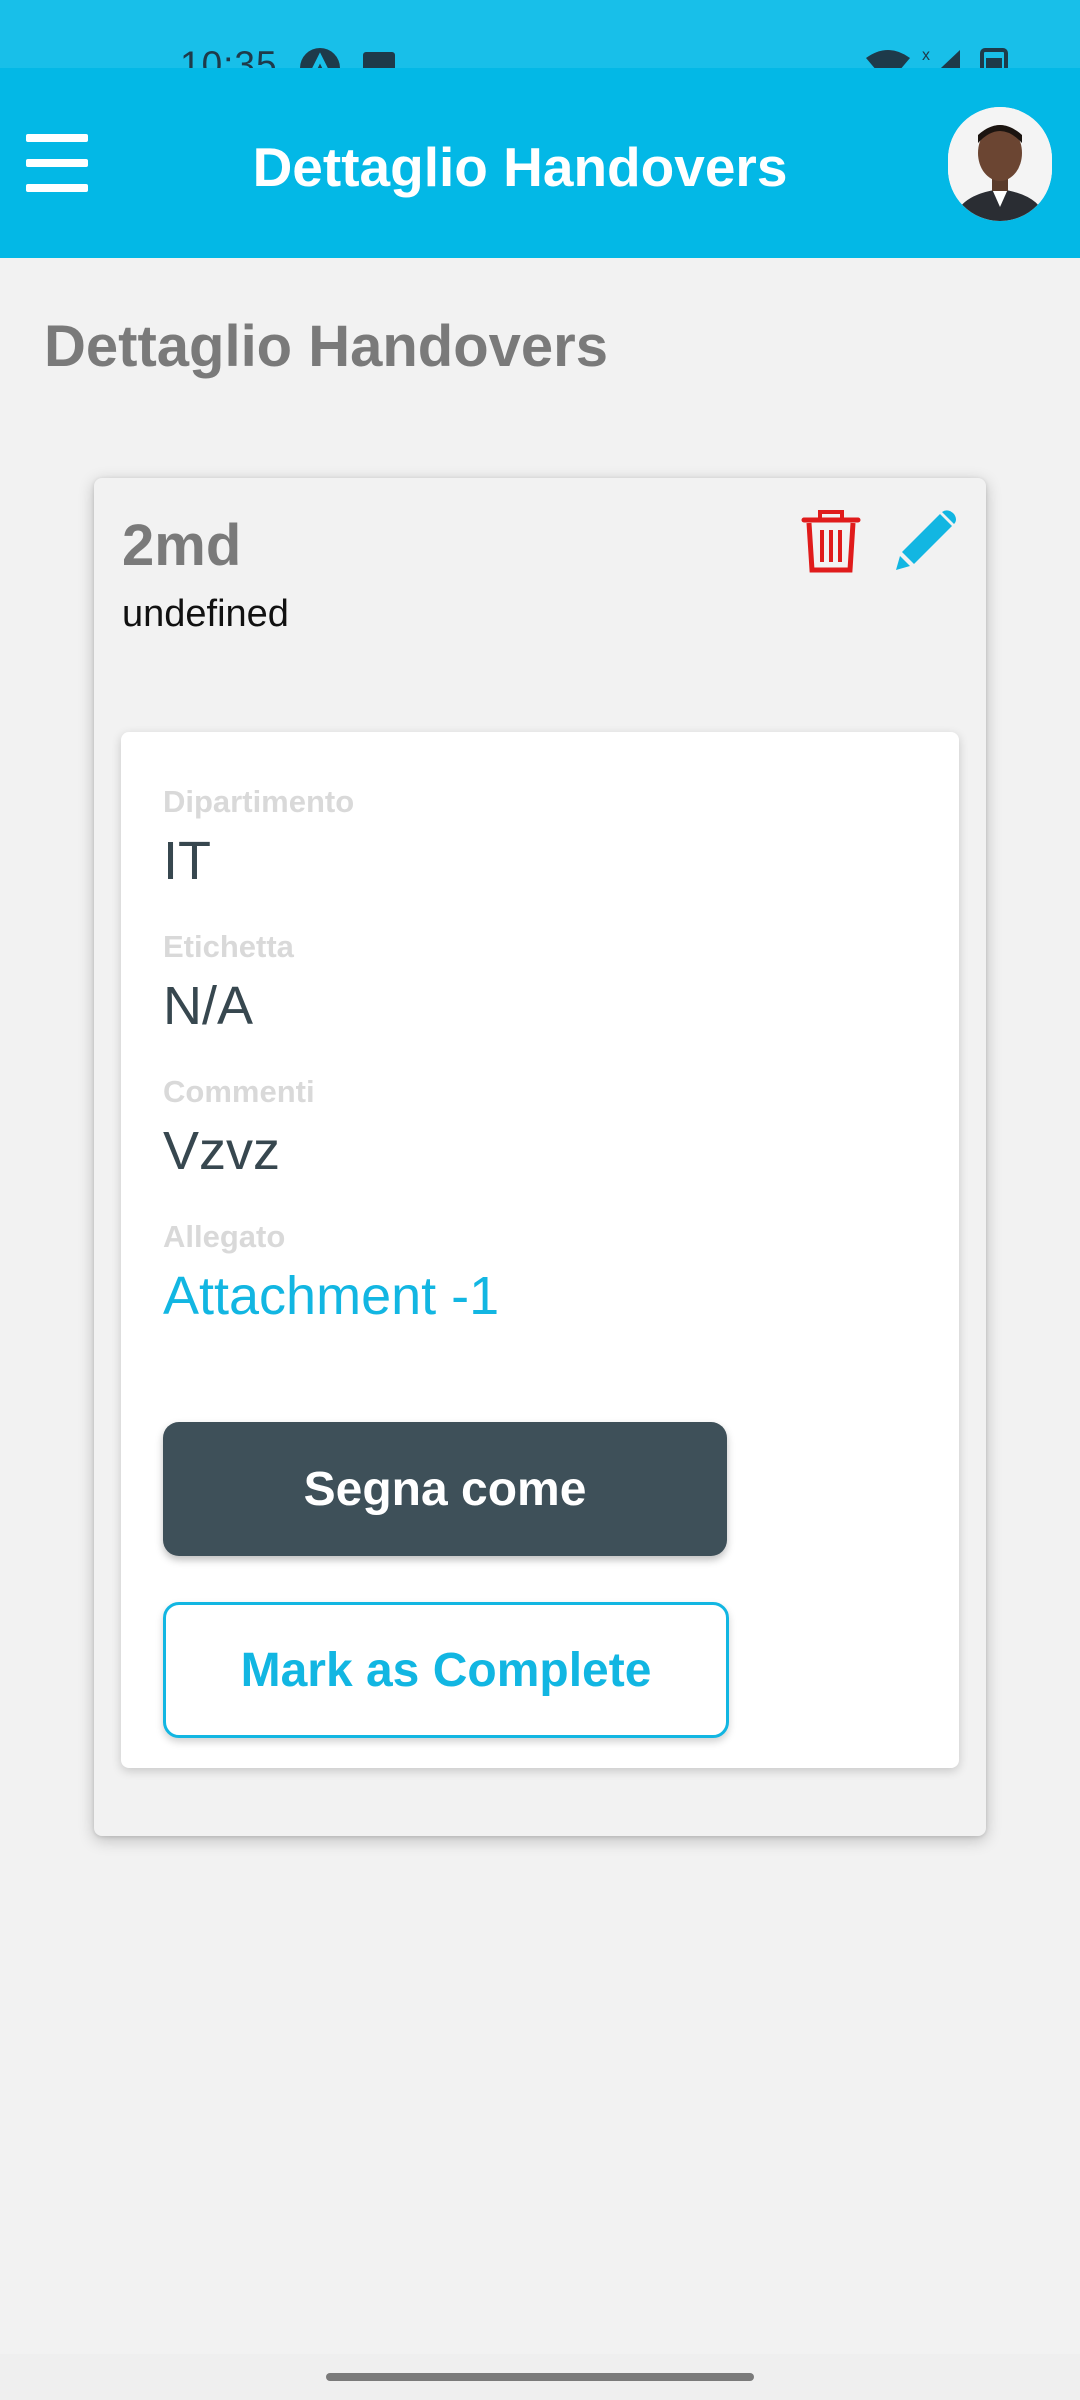 The image size is (1080, 2400). I want to click on department-label: Dipartimento, so click(259, 801).